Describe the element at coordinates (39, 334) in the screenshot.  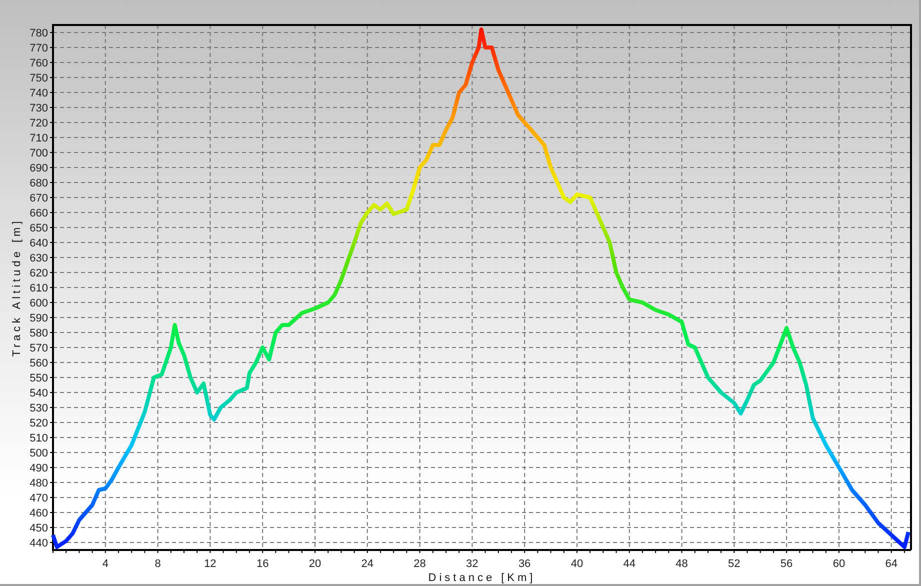
I see `y-tick-label: 580` at that location.